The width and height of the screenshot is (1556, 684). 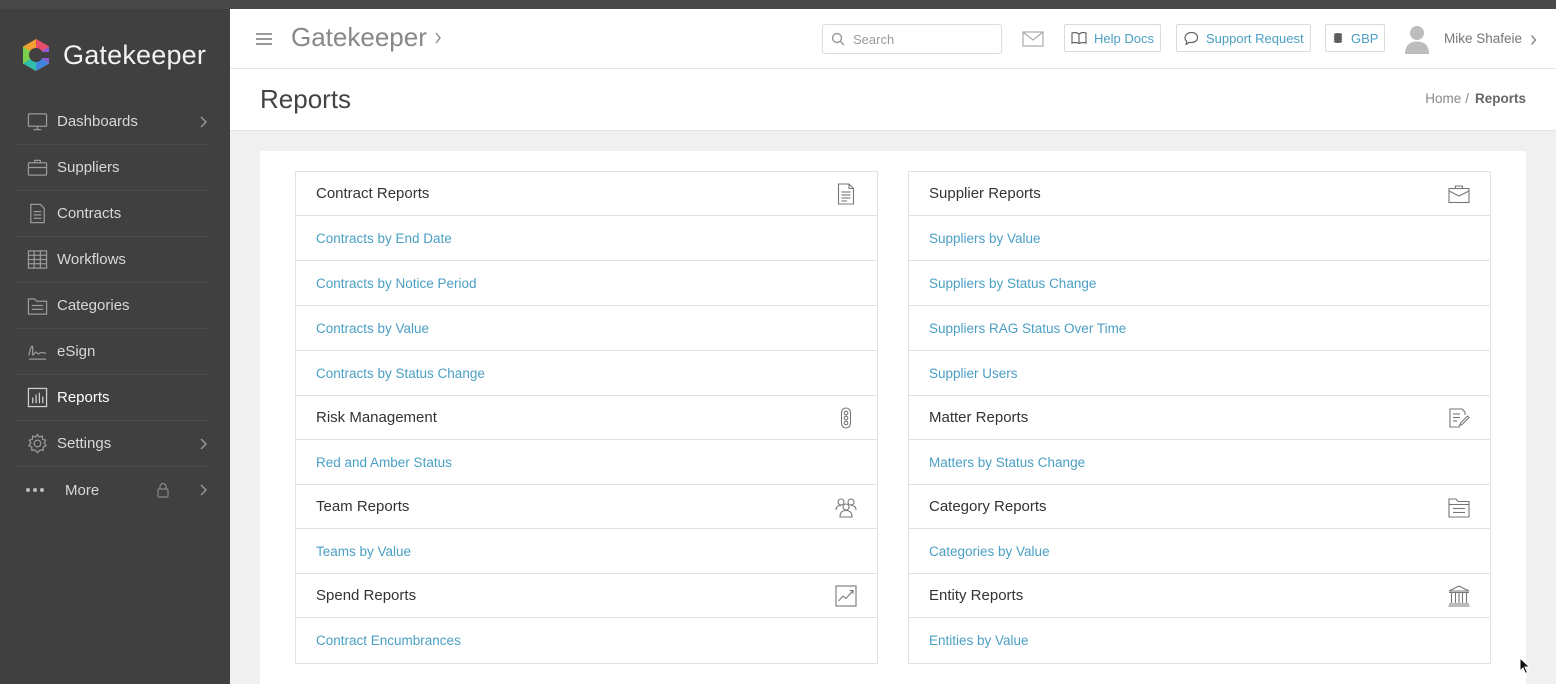 I want to click on report-link-label: Contracts by Value, so click(x=373, y=328).